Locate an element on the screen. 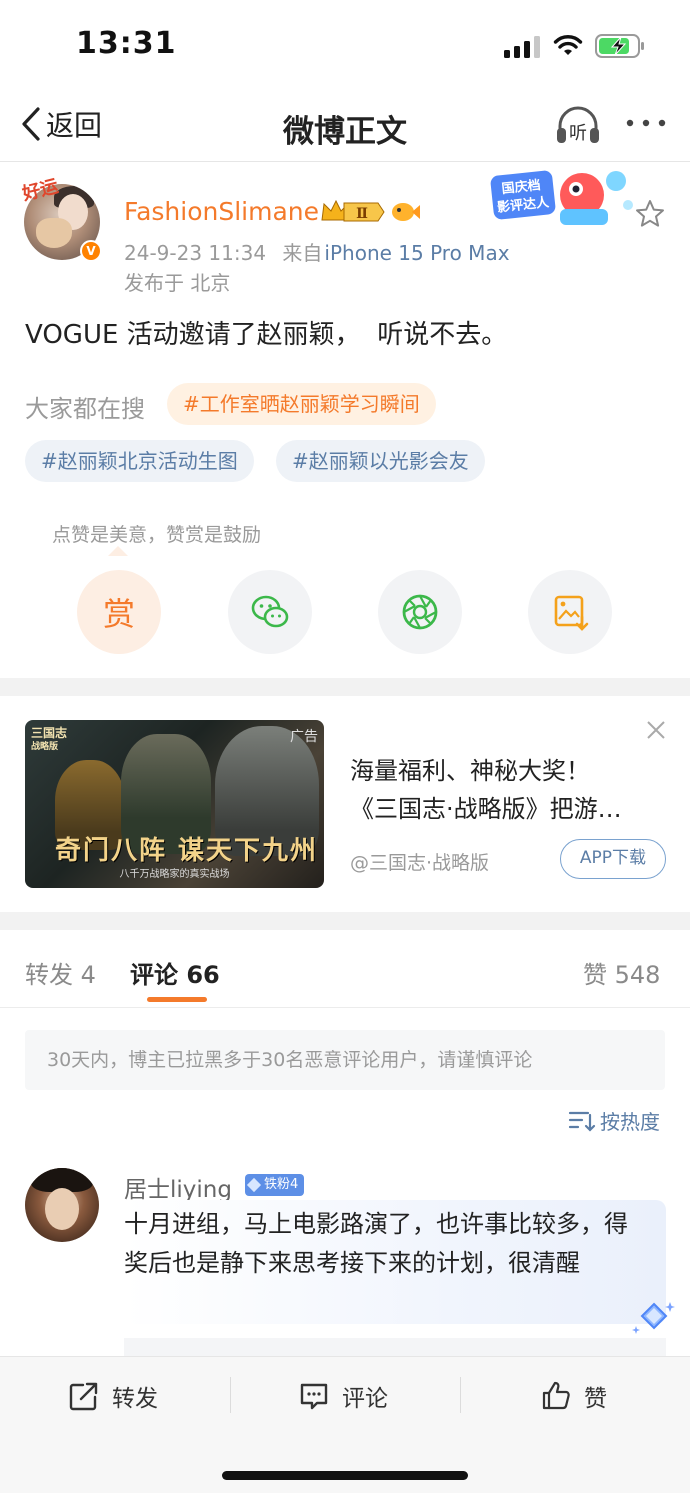  author-name: FashionSlimane is located at coordinates (221, 211).